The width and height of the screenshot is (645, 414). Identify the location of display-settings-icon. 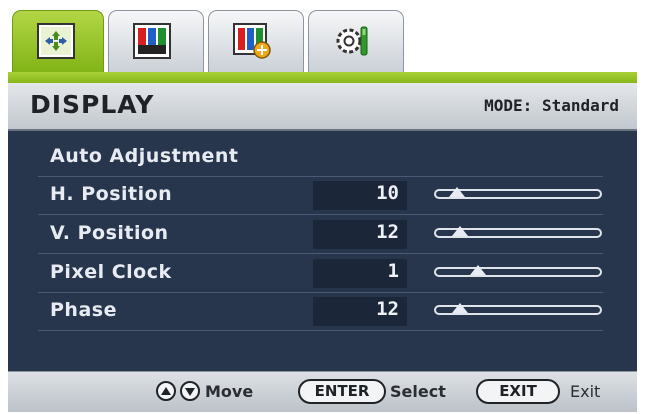
(56, 41).